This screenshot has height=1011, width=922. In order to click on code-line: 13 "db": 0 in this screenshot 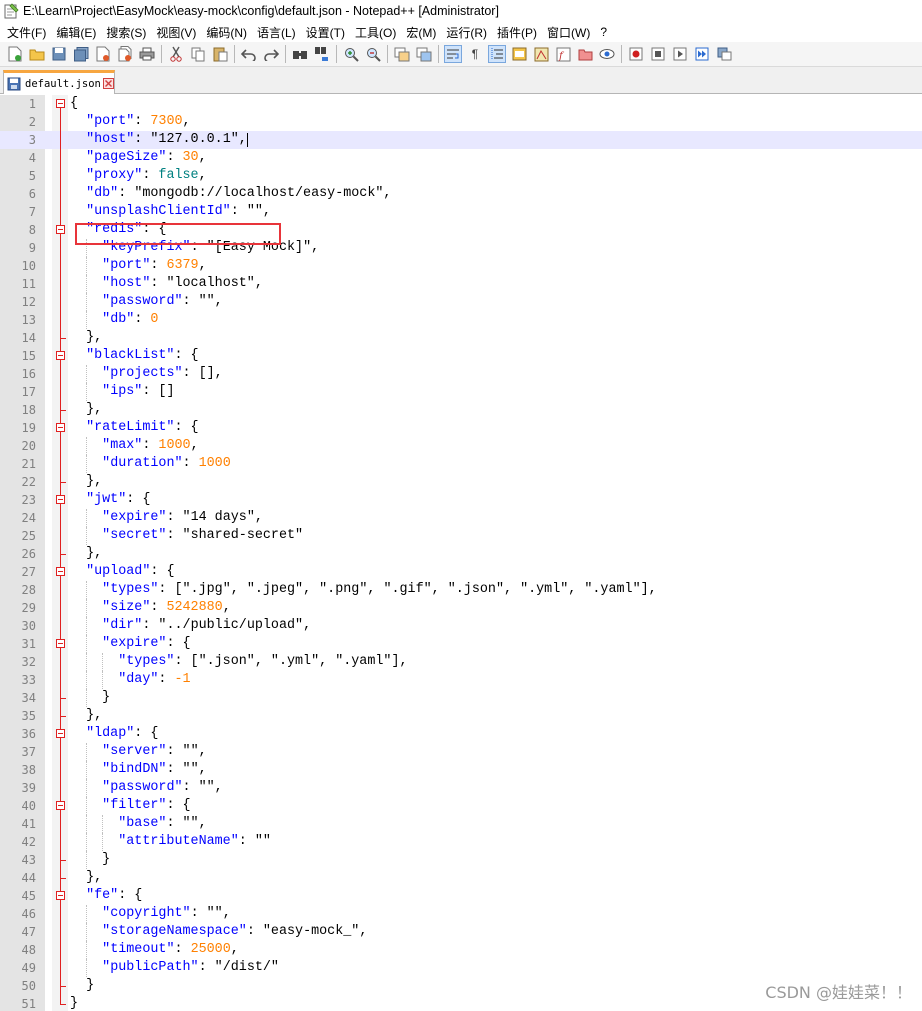, I will do `click(461, 320)`.